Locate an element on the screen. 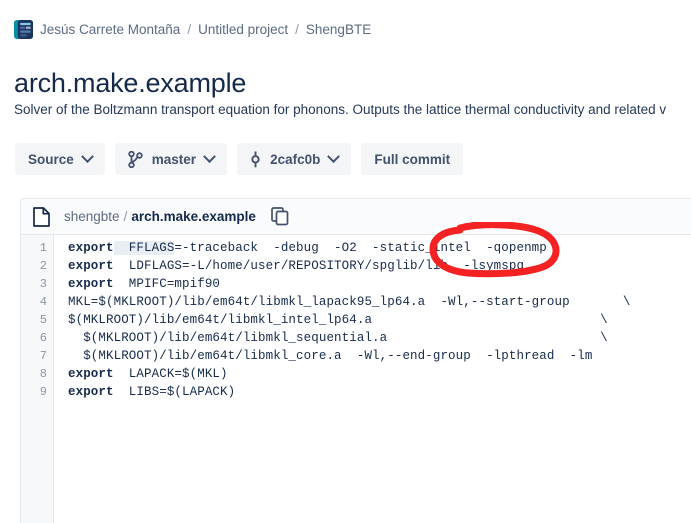  source-dropdown-button: Source is located at coordinates (60, 159).